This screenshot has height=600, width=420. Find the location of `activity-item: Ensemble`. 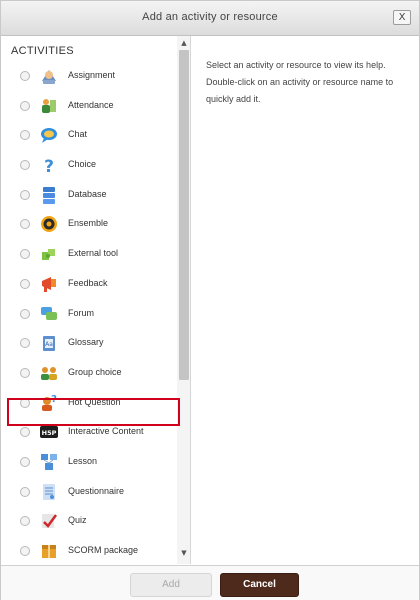

activity-item: Ensemble is located at coordinates (89, 224).